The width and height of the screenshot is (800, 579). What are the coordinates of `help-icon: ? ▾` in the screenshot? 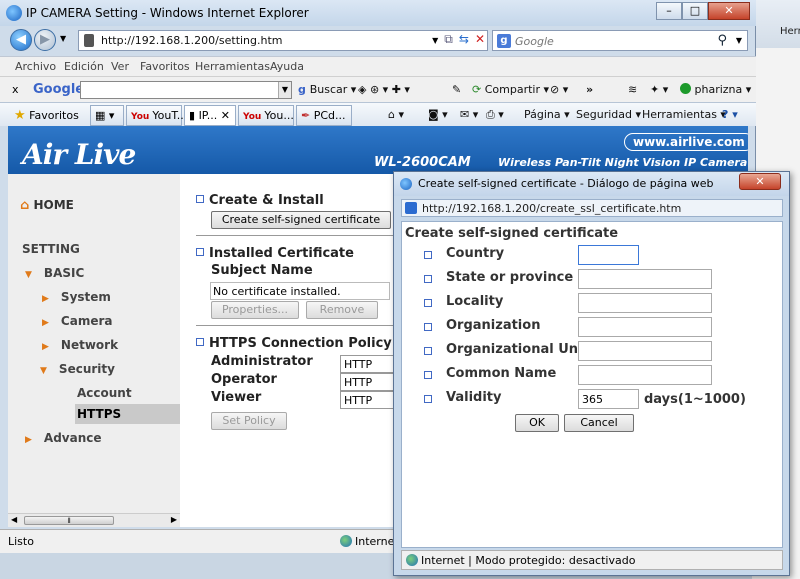 It's located at (730, 114).